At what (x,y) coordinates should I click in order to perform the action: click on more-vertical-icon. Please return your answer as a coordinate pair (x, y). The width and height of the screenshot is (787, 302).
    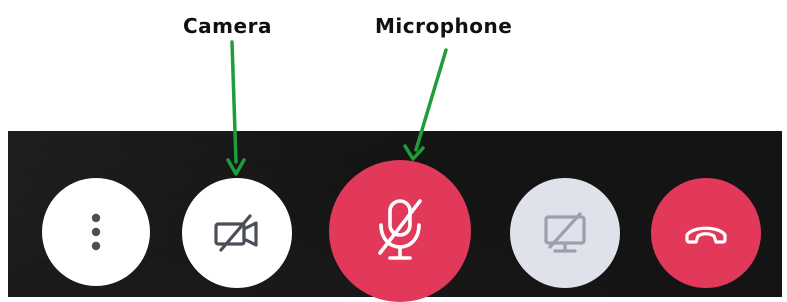
    Looking at the image, I should click on (96, 232).